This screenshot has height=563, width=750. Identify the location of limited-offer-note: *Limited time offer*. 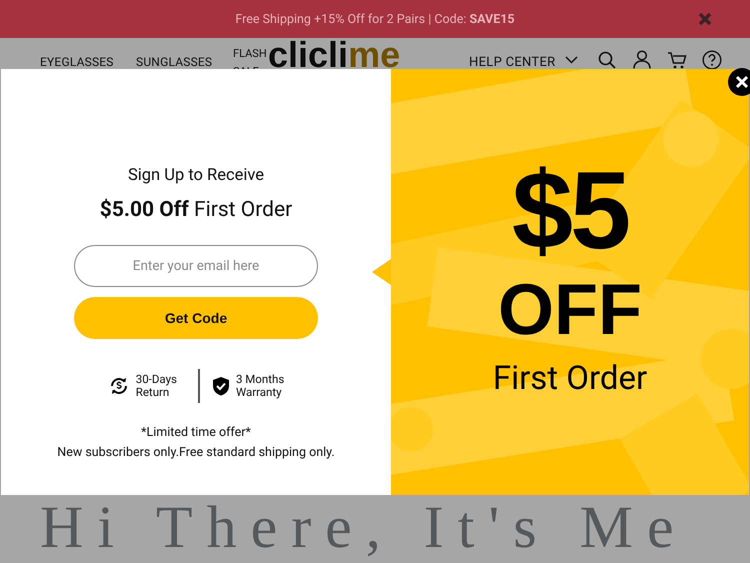
(196, 432).